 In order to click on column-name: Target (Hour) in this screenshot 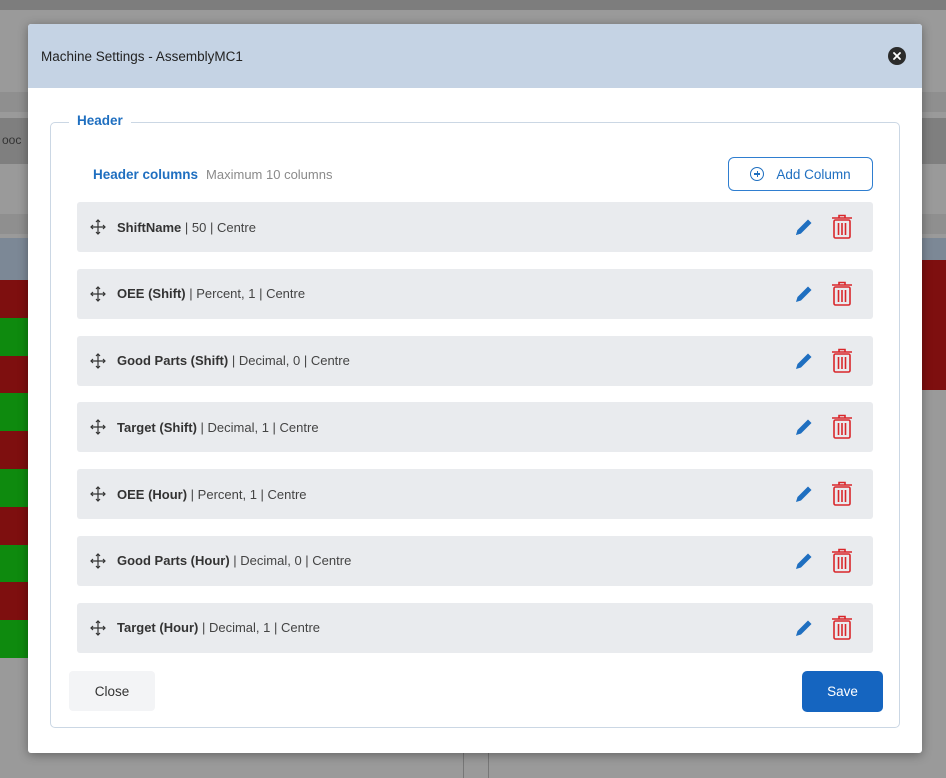, I will do `click(158, 628)`.